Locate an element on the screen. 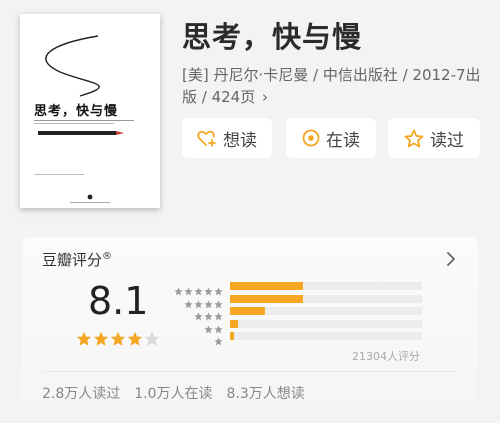  cover-subtitle-lines is located at coordinates (90, 122).